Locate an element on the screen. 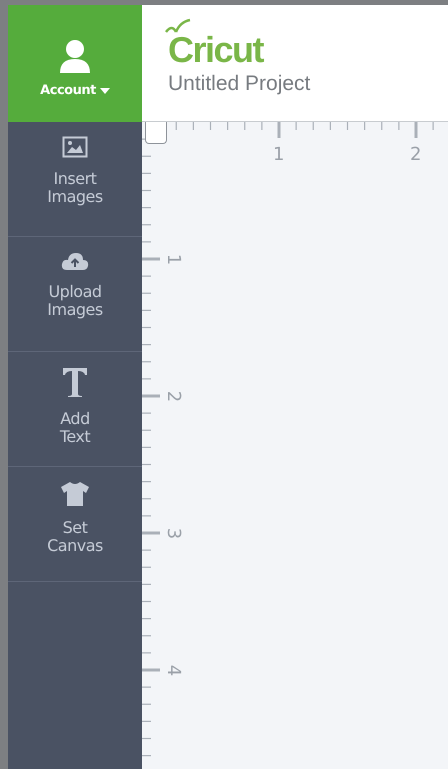 This screenshot has width=448, height=769. sidebar-item-label: Set Canvas is located at coordinates (75, 536).